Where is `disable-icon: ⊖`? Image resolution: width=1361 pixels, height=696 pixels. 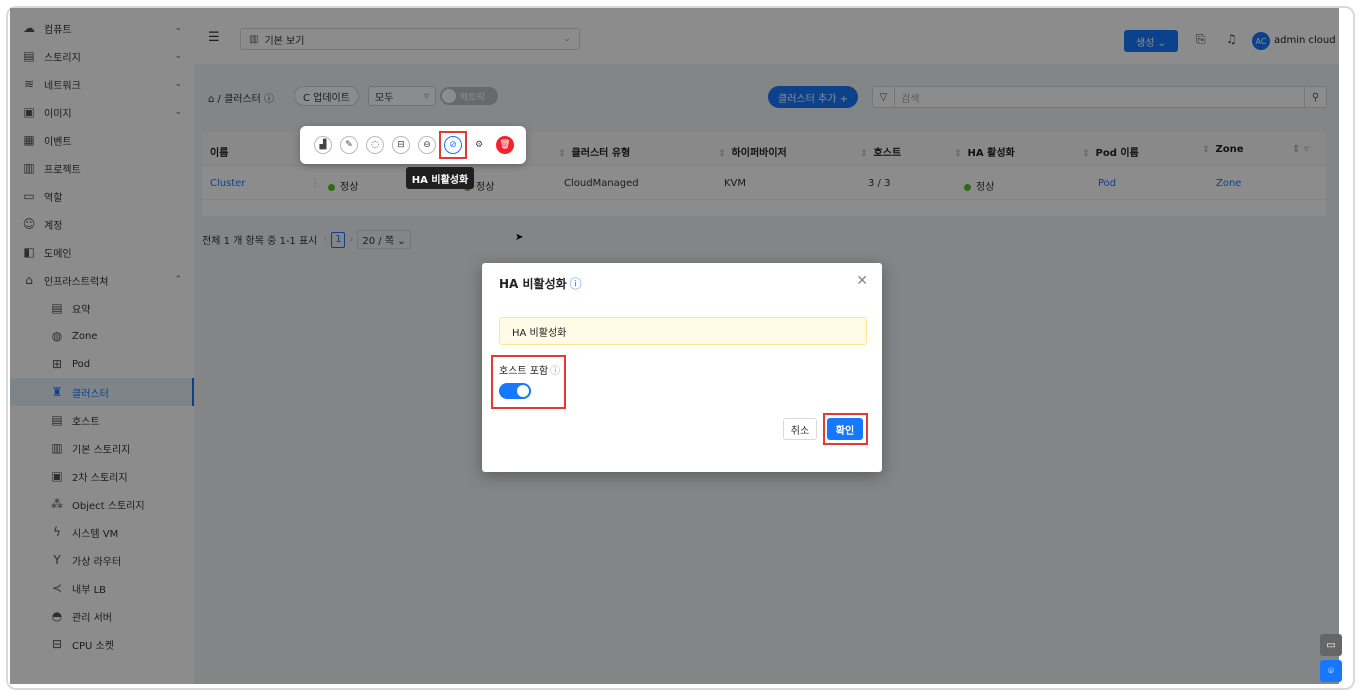 disable-icon: ⊖ is located at coordinates (427, 145).